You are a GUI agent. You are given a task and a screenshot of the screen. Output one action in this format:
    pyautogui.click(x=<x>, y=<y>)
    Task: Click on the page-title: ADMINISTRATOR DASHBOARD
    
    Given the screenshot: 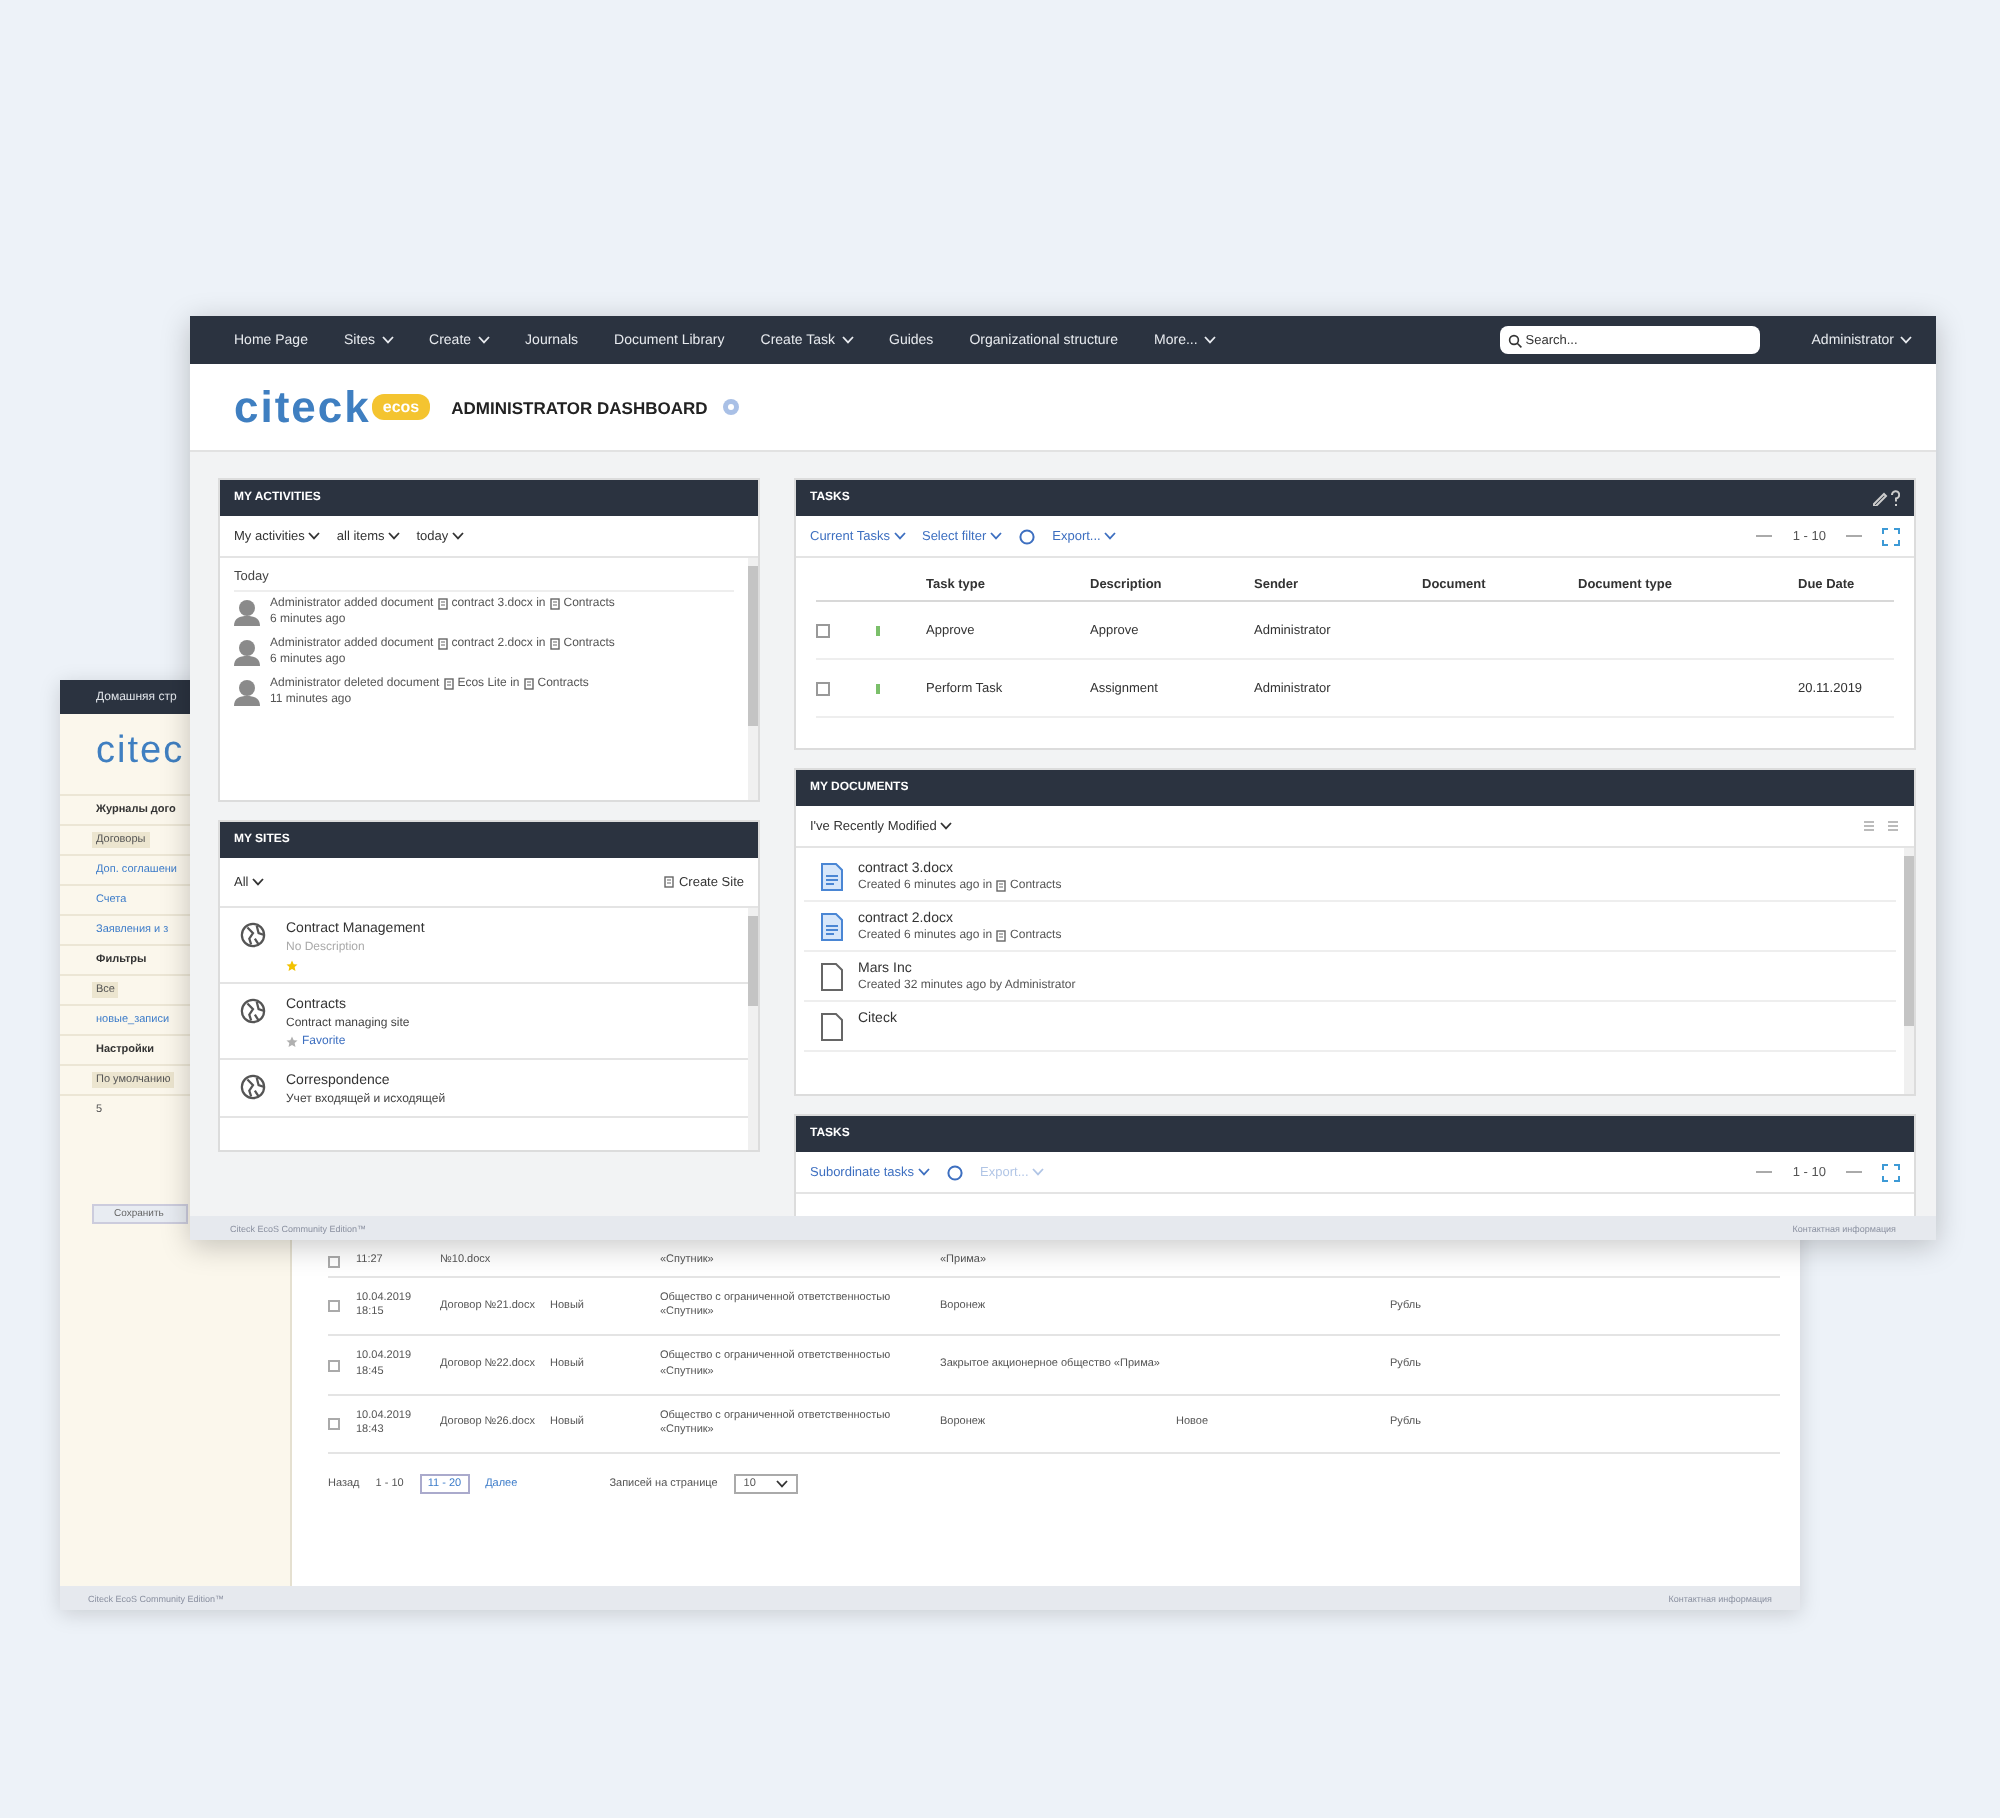 What is the action you would take?
    pyautogui.click(x=579, y=407)
    